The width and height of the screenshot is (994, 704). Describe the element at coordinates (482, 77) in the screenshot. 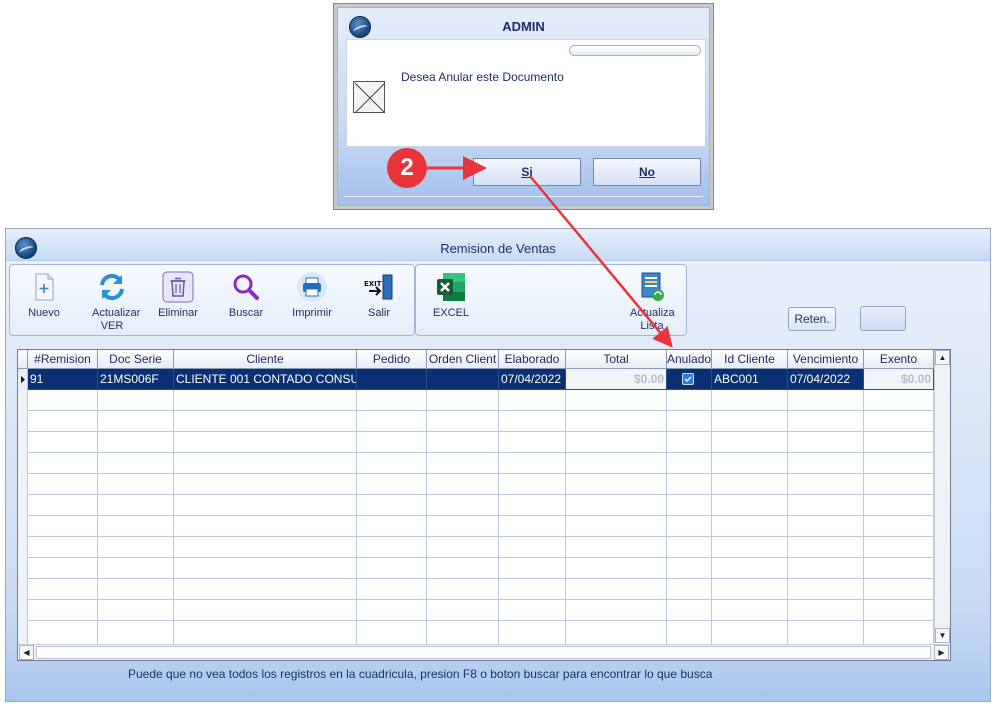

I see `dialog-message: Desea Anular este Documento` at that location.